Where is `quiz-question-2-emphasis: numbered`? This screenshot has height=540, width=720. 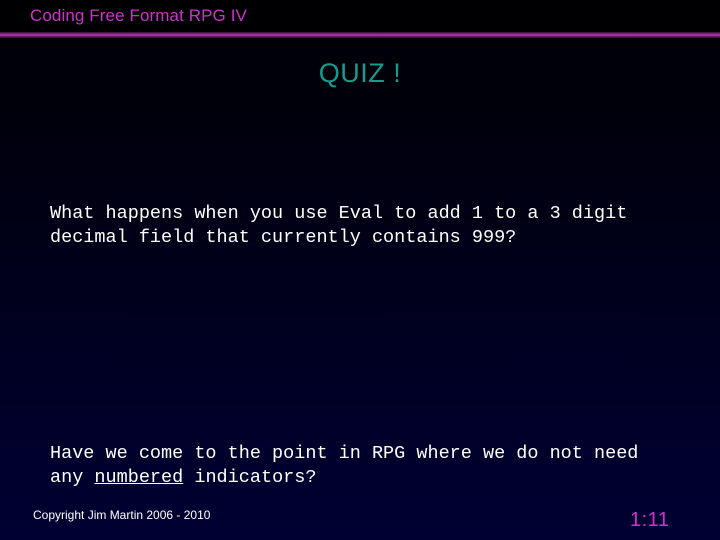
quiz-question-2-emphasis: numbered is located at coordinates (139, 477).